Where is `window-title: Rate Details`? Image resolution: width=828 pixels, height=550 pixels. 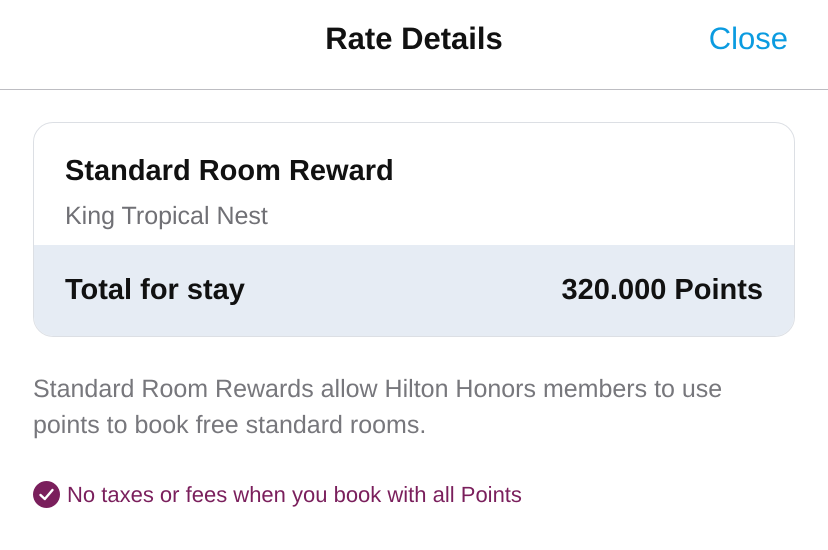
window-title: Rate Details is located at coordinates (414, 38).